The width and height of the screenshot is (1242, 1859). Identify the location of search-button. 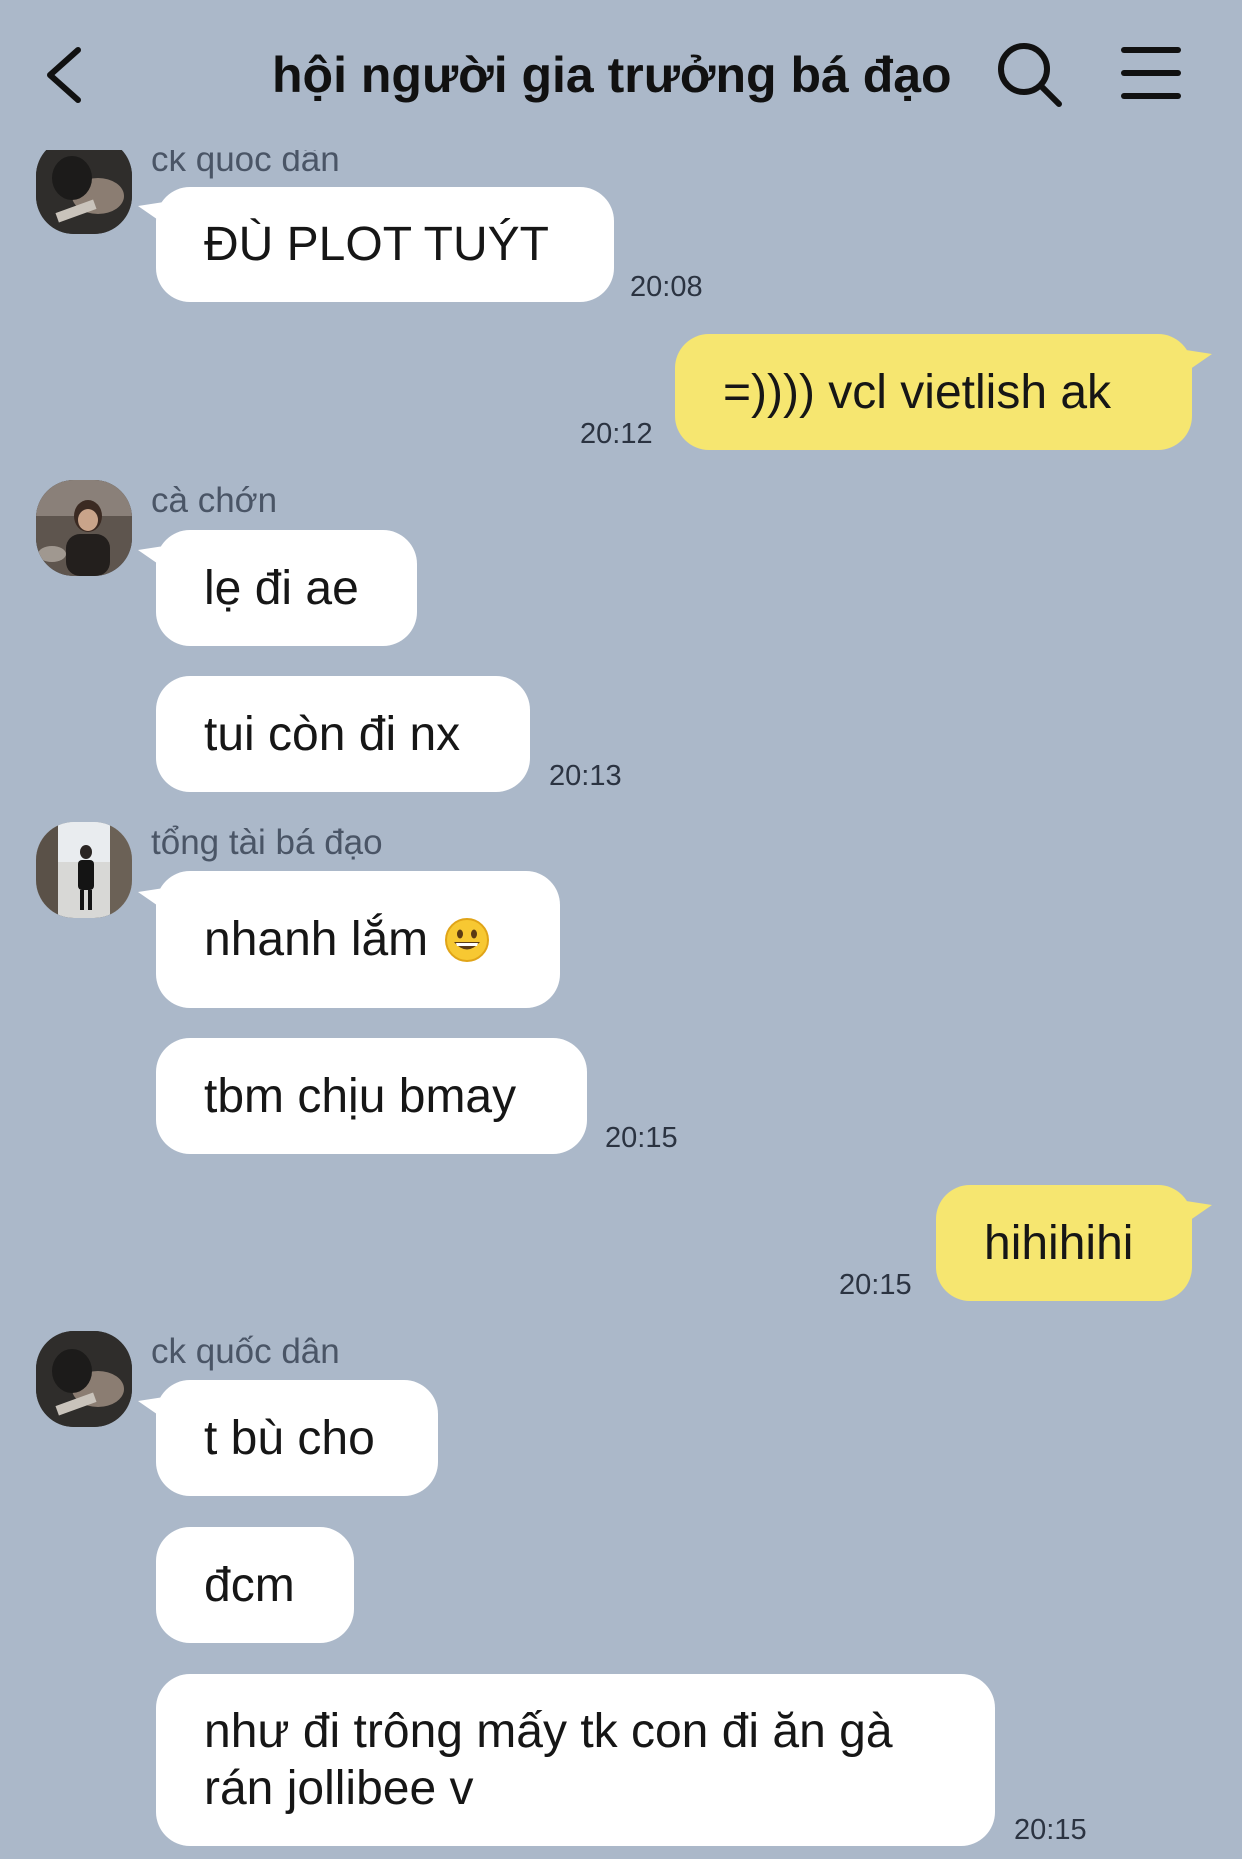
(1029, 74).